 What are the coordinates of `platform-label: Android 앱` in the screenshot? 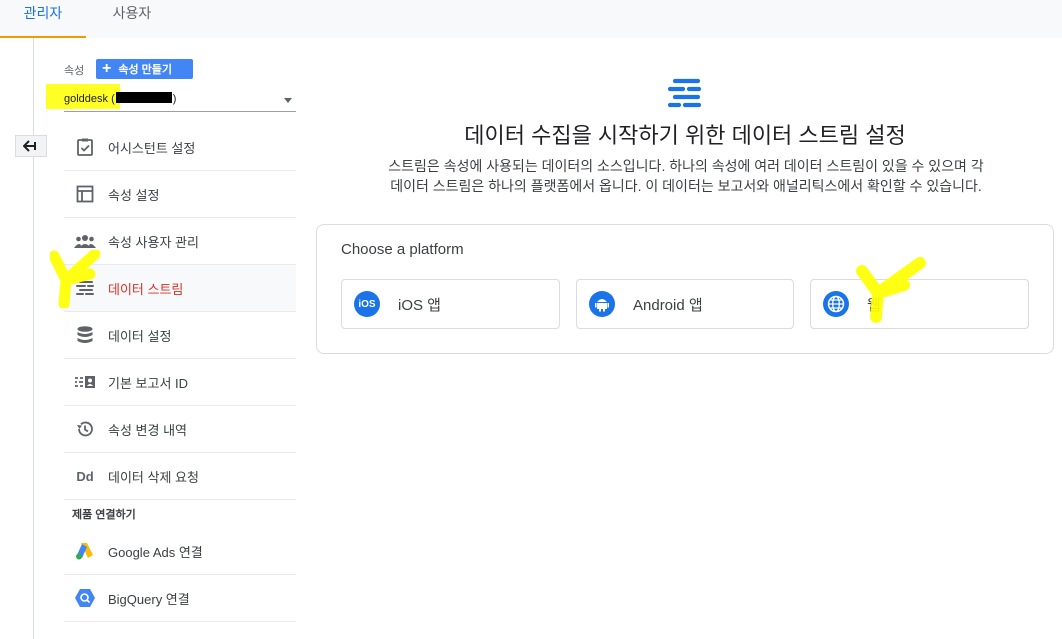 It's located at (668, 305).